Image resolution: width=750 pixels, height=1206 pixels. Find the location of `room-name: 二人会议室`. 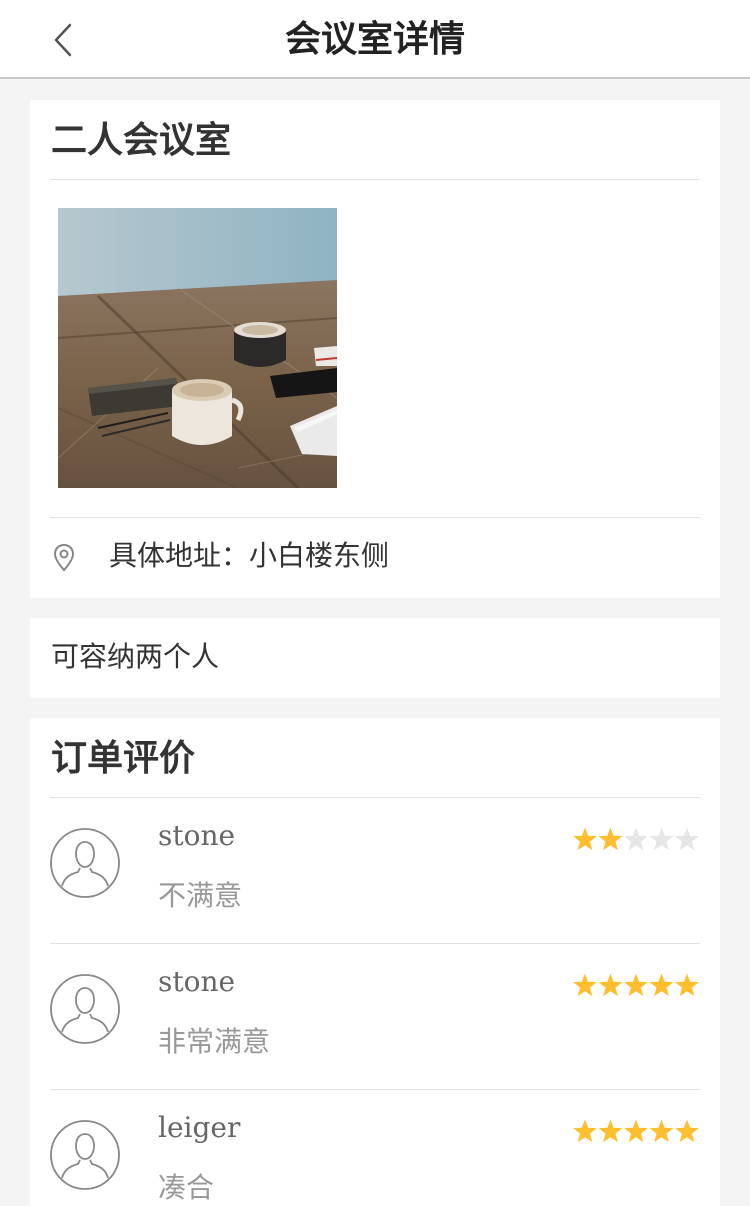

room-name: 二人会议室 is located at coordinates (141, 140).